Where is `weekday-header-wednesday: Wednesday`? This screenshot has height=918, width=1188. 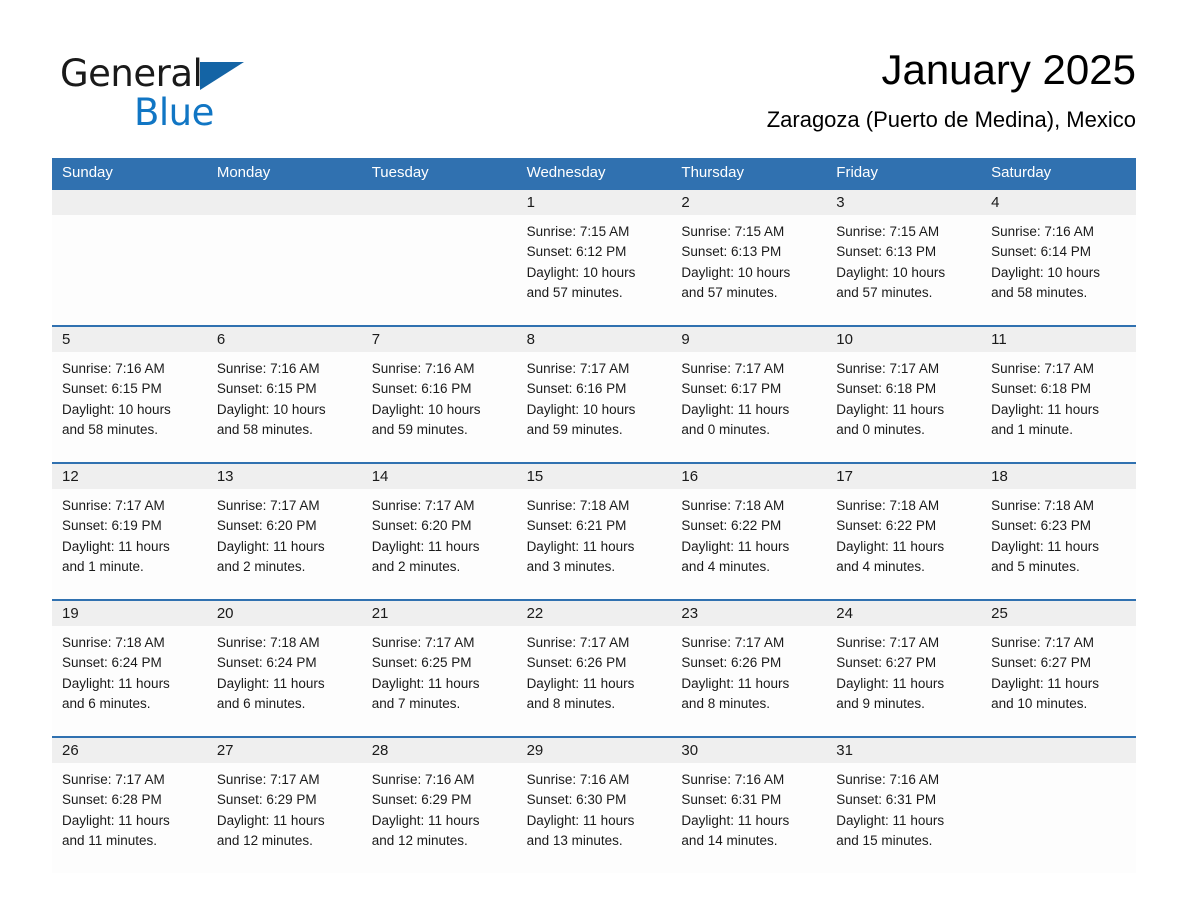
weekday-header-wednesday: Wednesday is located at coordinates (566, 172).